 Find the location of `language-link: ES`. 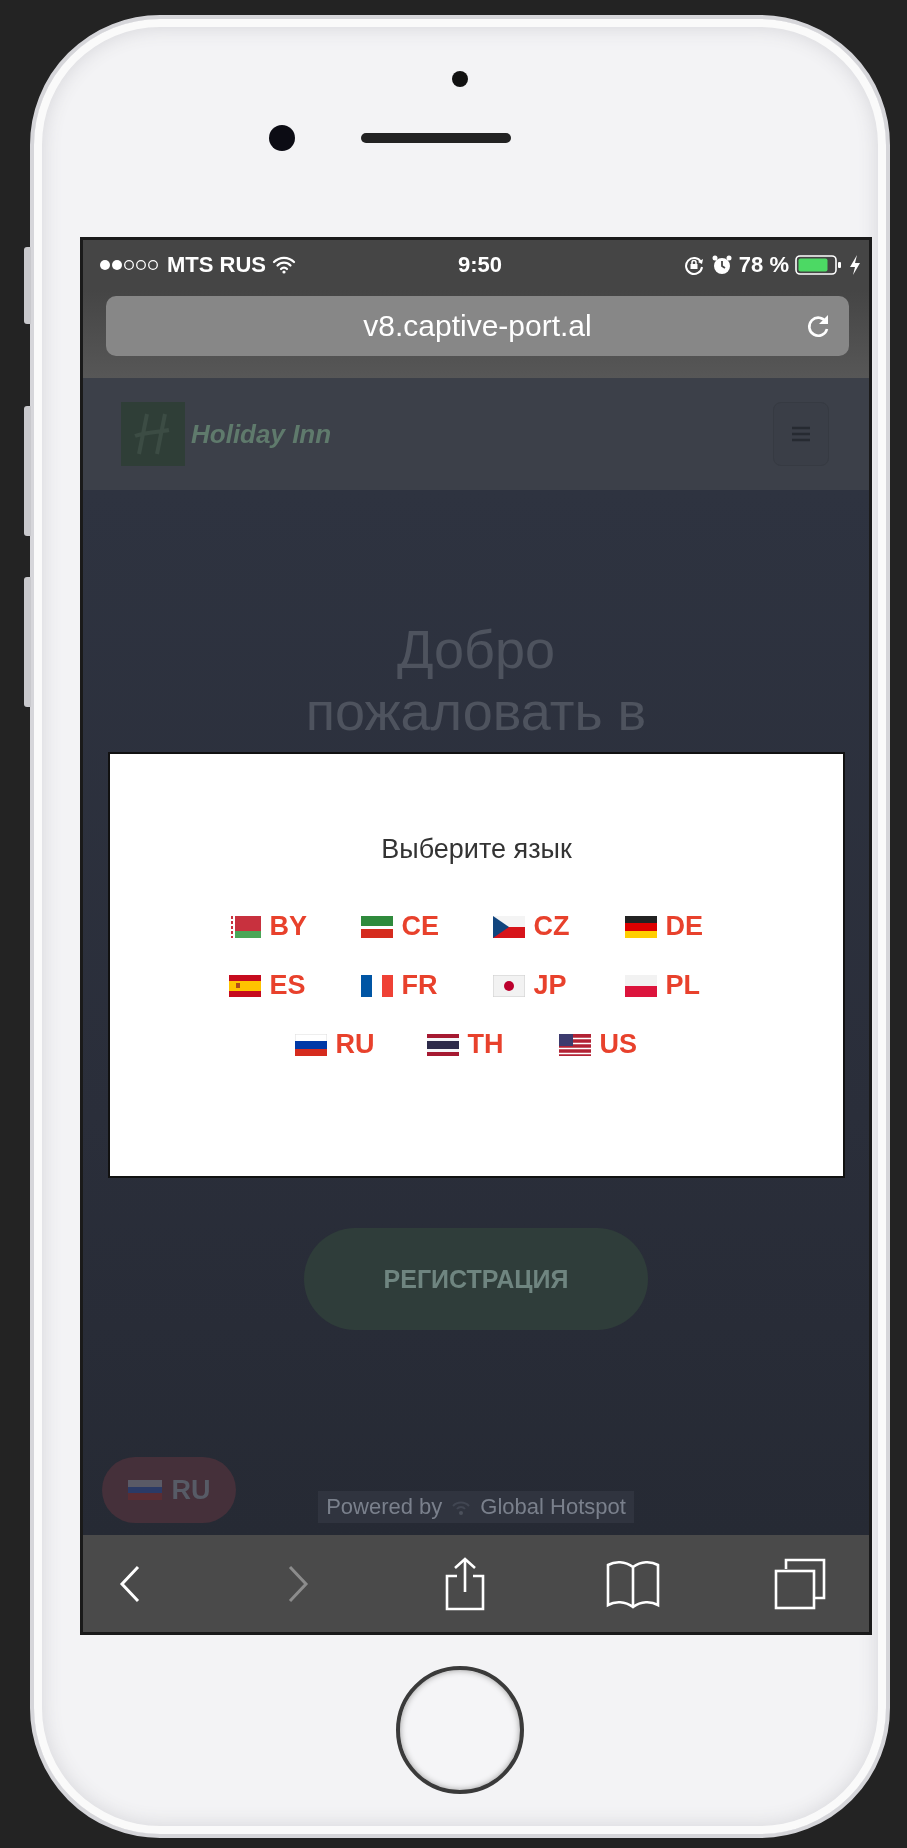

language-link: ES is located at coordinates (278, 985).